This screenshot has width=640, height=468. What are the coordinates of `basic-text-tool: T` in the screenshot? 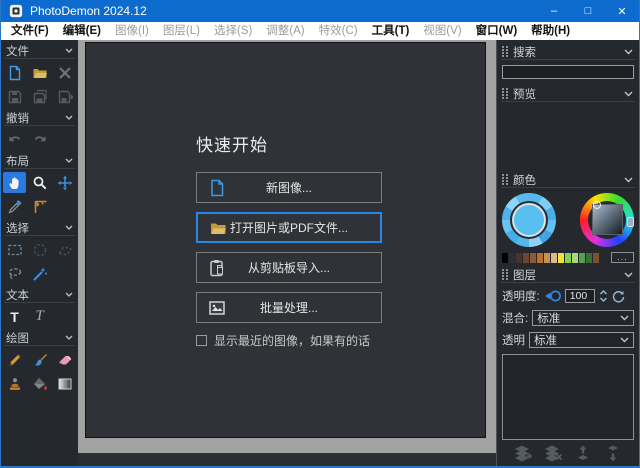 It's located at (14, 316).